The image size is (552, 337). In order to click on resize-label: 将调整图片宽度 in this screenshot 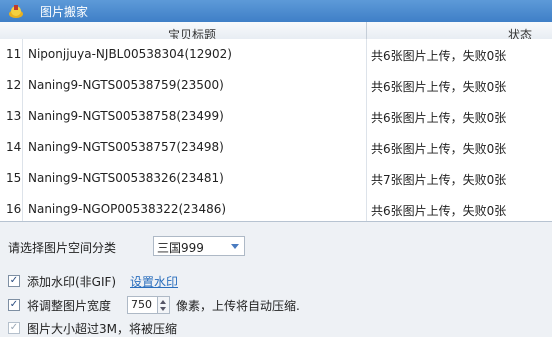, I will do `click(69, 306)`.